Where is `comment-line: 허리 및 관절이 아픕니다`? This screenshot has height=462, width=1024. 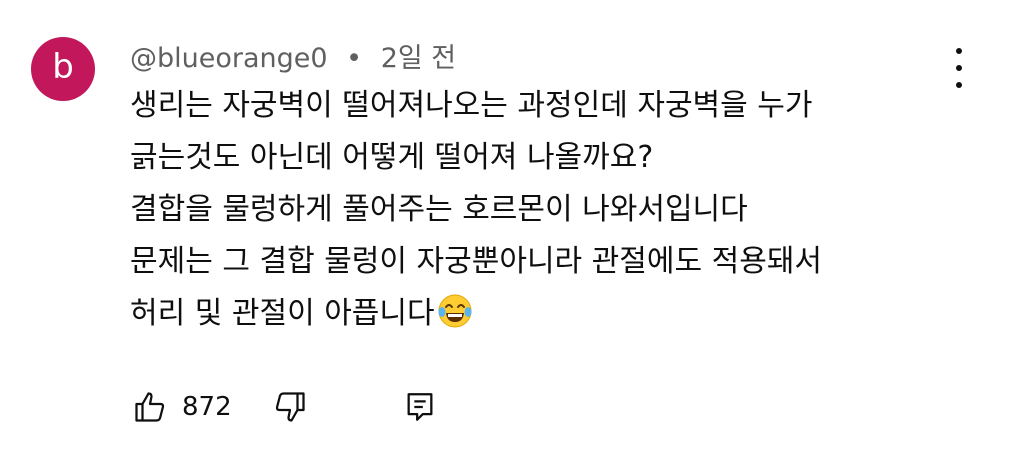 comment-line: 허리 및 관절이 아픕니다 is located at coordinates (282, 313).